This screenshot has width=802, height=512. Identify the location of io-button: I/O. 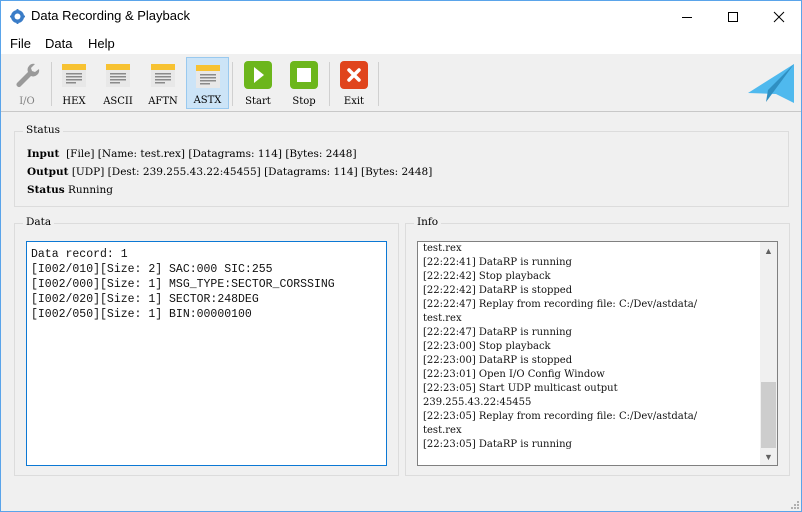
(27, 83).